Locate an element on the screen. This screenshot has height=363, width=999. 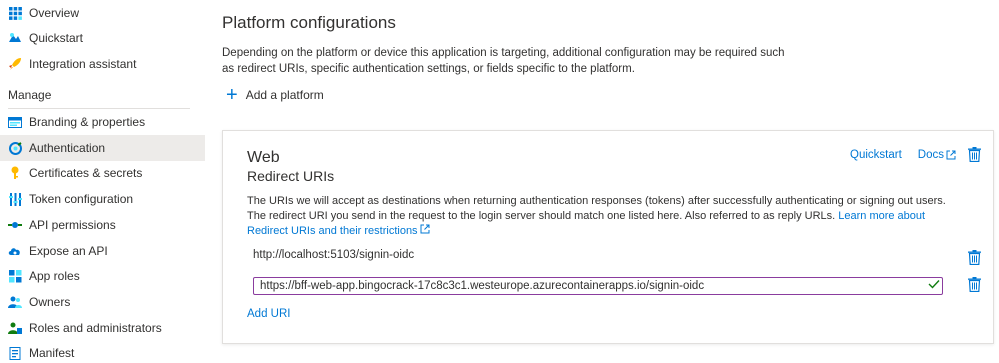
api-permissions-icon is located at coordinates (15, 225).